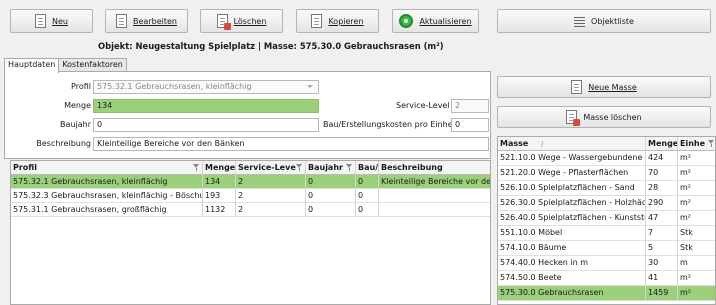 This screenshot has width=716, height=305. What do you see at coordinates (542, 144) in the screenshot?
I see `sort-icon: /` at bounding box center [542, 144].